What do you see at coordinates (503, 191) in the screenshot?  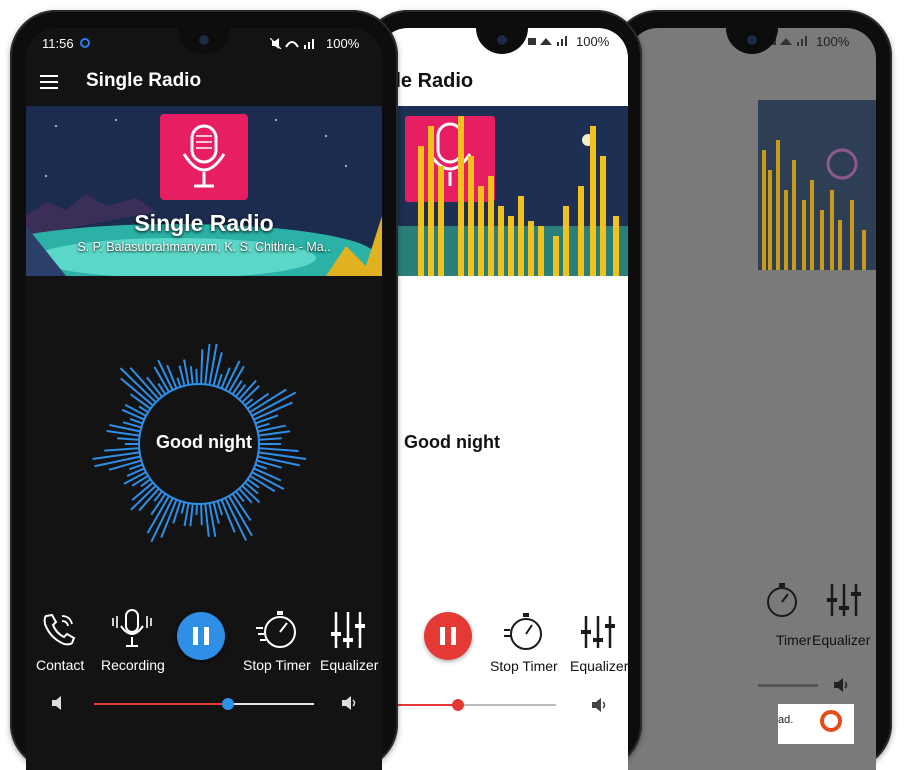 I see `middle-banner` at bounding box center [503, 191].